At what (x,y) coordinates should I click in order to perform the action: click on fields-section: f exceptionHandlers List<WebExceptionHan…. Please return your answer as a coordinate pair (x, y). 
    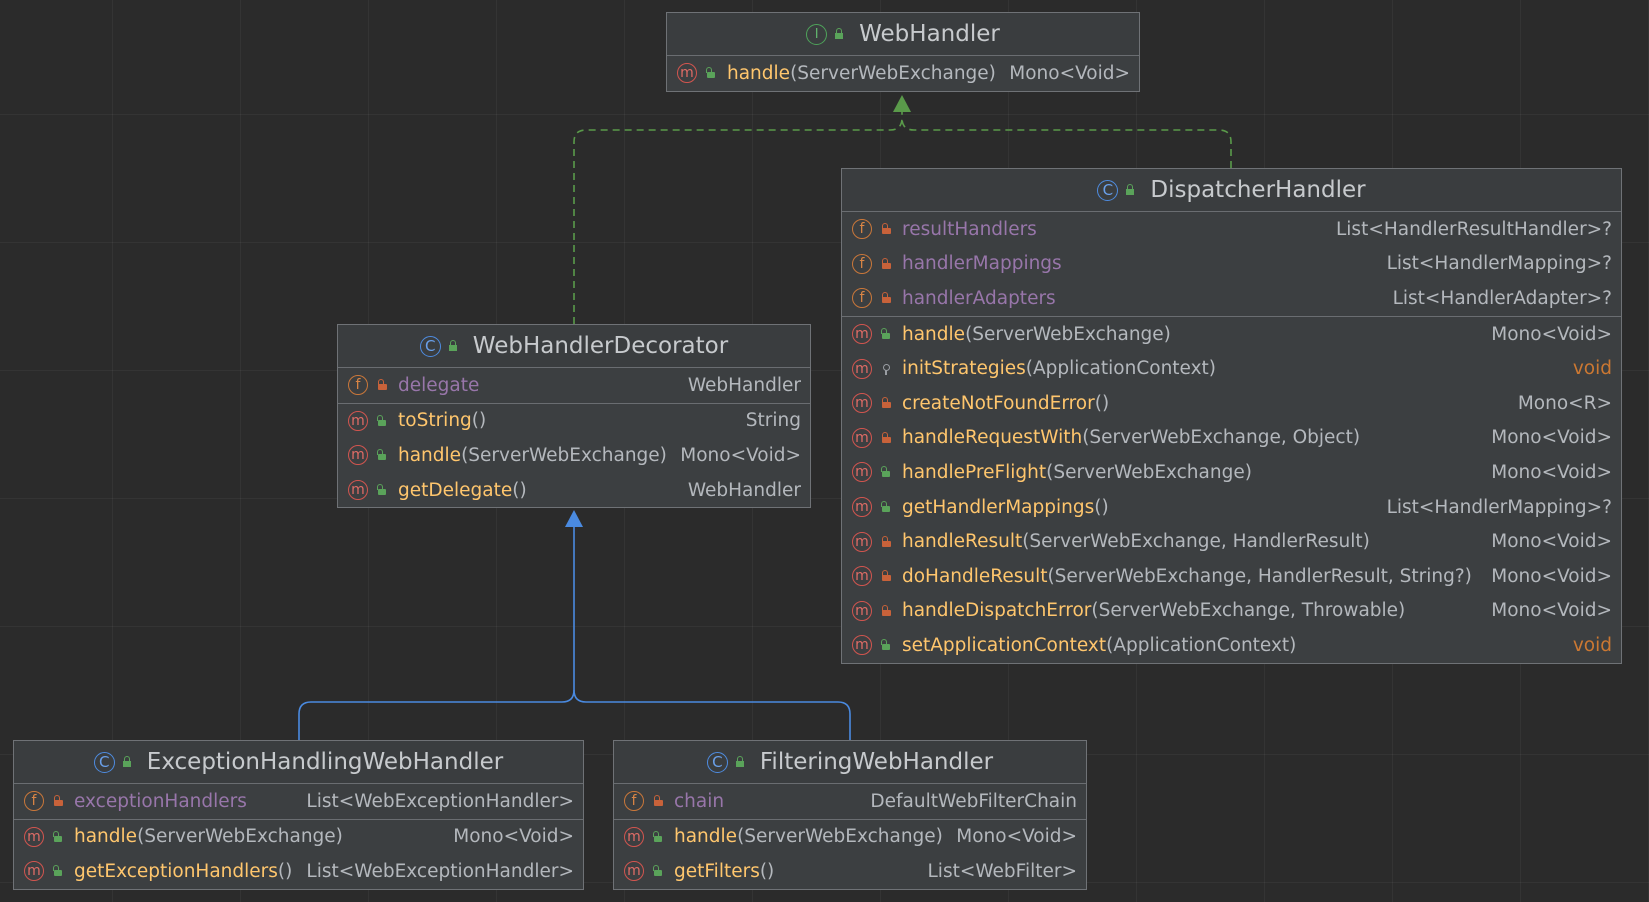
    Looking at the image, I should click on (298, 802).